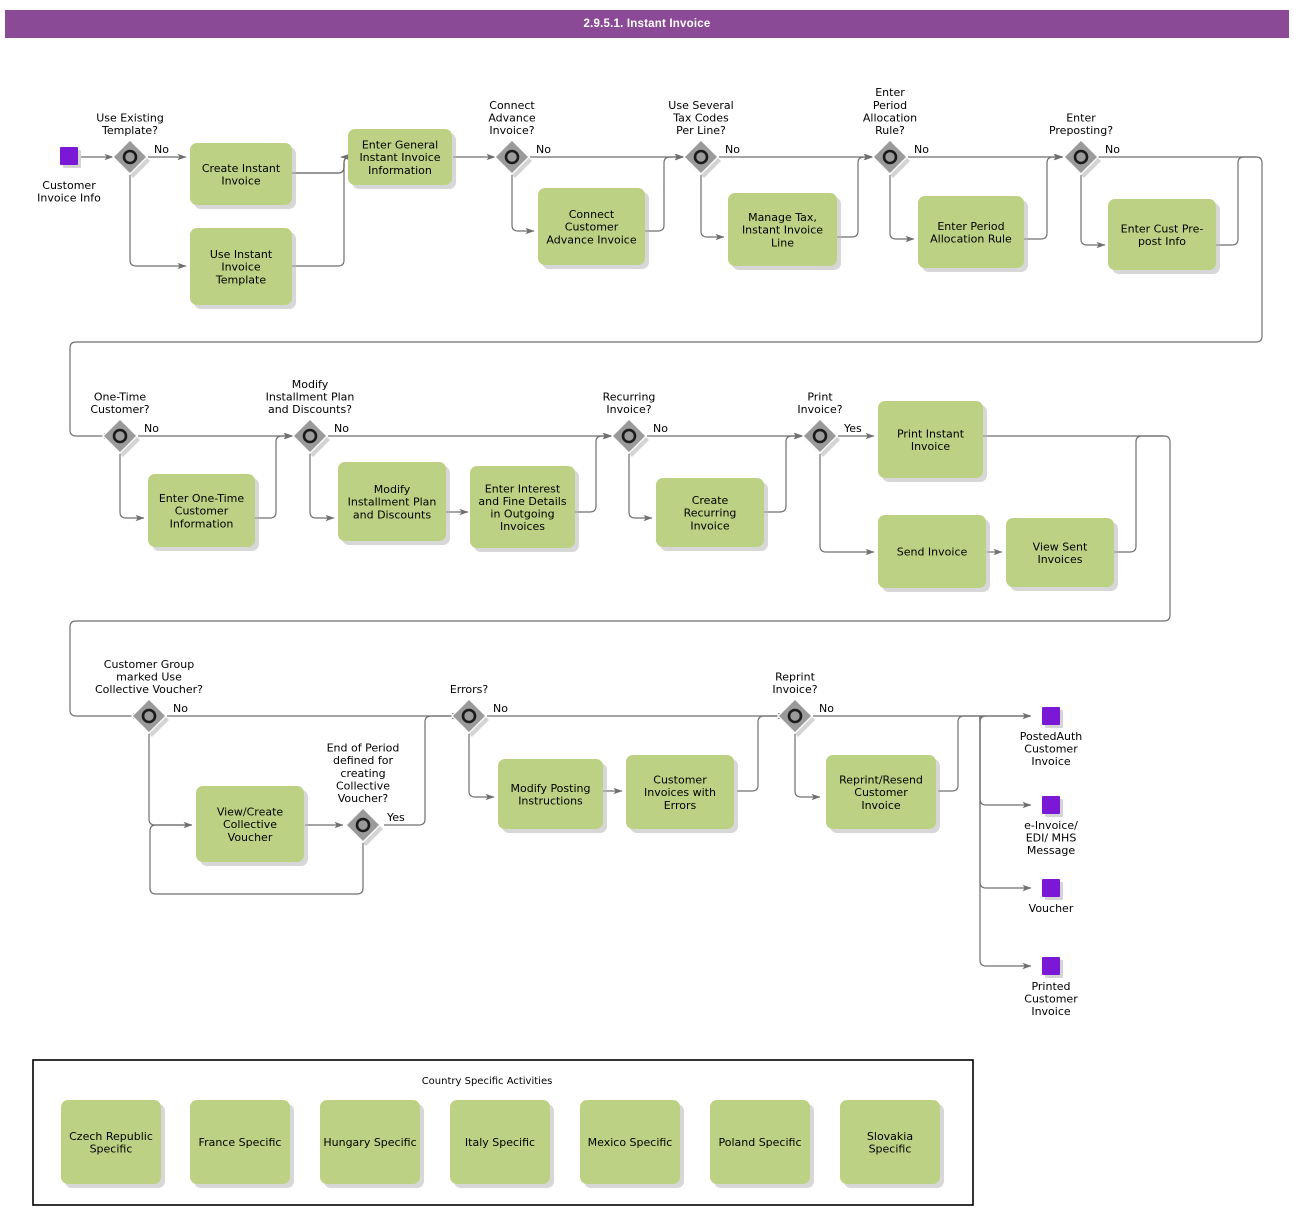 This screenshot has height=1220, width=1294. Describe the element at coordinates (1051, 908) in the screenshot. I see `end-event-label: Voucher` at that location.